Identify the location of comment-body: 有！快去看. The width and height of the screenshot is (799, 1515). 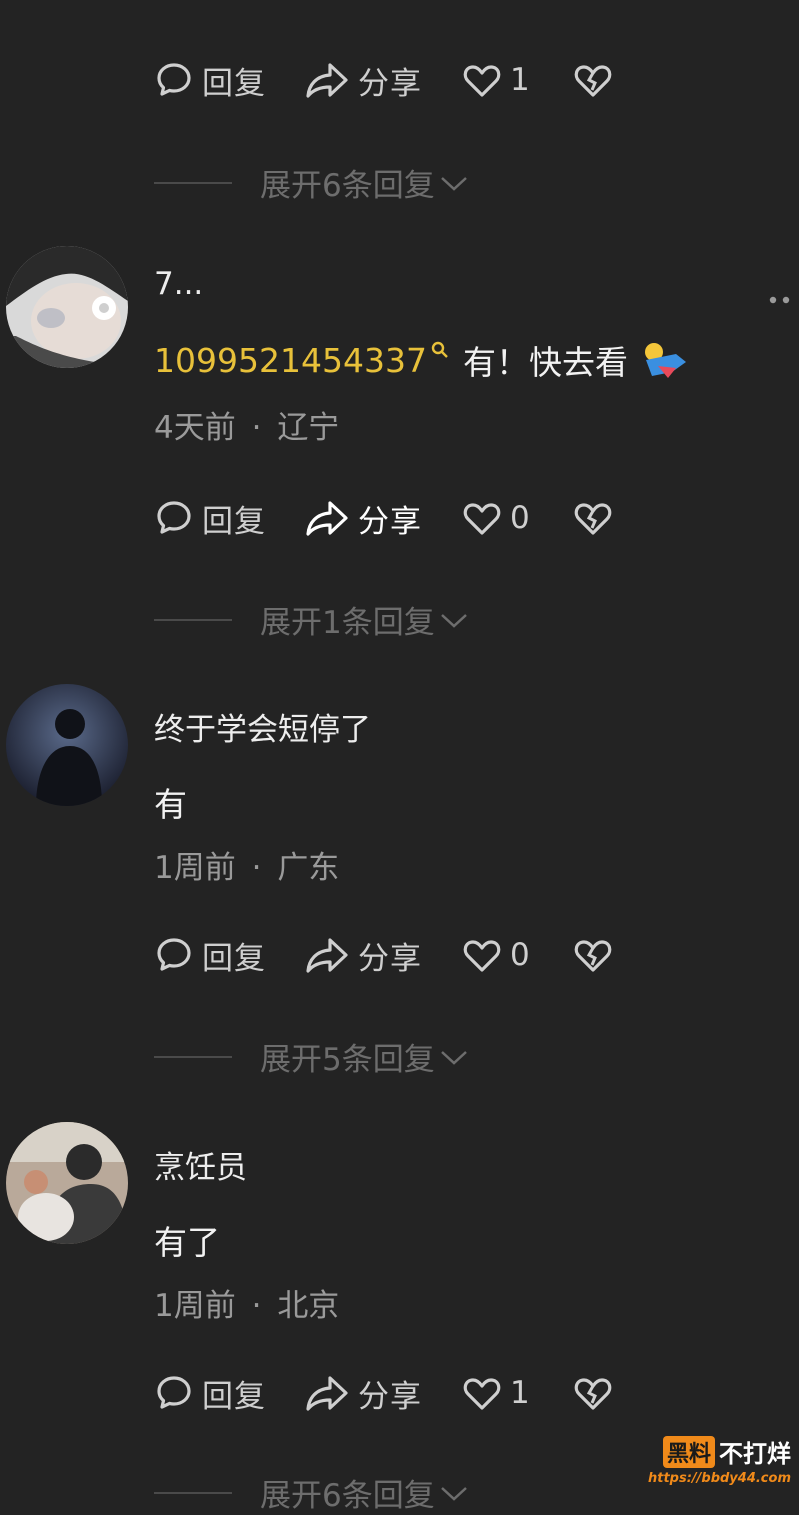
(545, 362).